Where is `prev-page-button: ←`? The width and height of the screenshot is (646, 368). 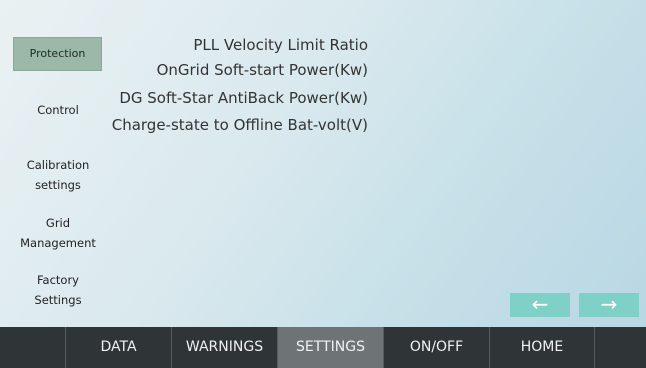 prev-page-button: ← is located at coordinates (540, 305).